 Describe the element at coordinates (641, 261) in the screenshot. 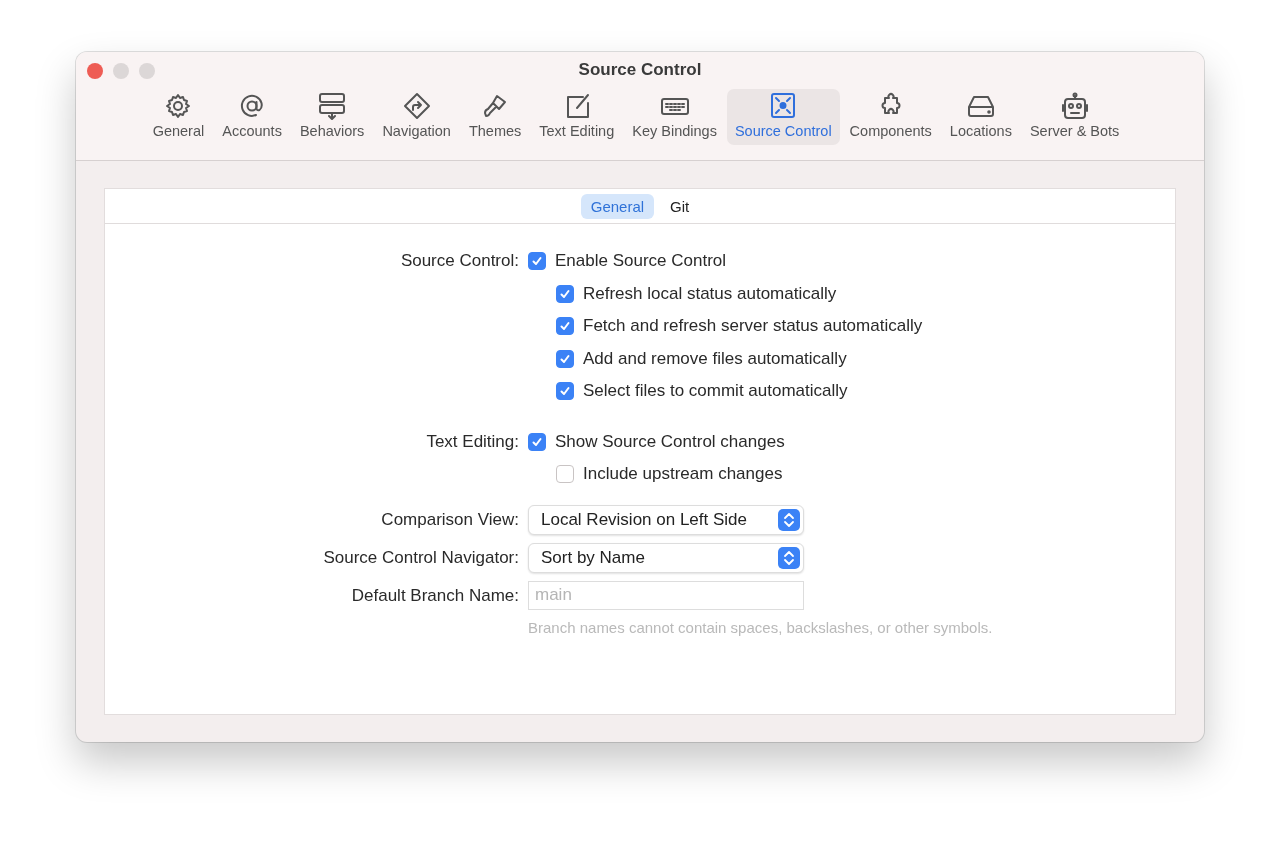

I see `checkbox-label: Enable Source Control` at that location.